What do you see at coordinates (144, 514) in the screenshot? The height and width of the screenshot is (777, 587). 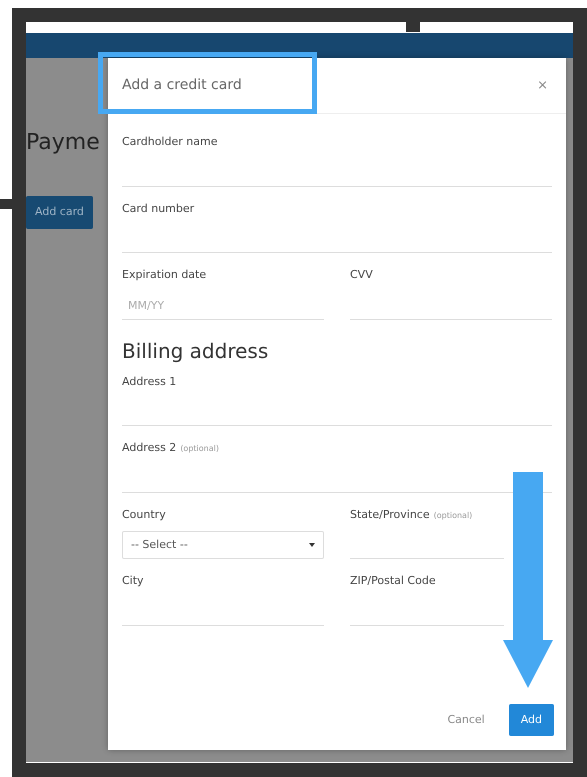 I see `field-label: Country` at bounding box center [144, 514].